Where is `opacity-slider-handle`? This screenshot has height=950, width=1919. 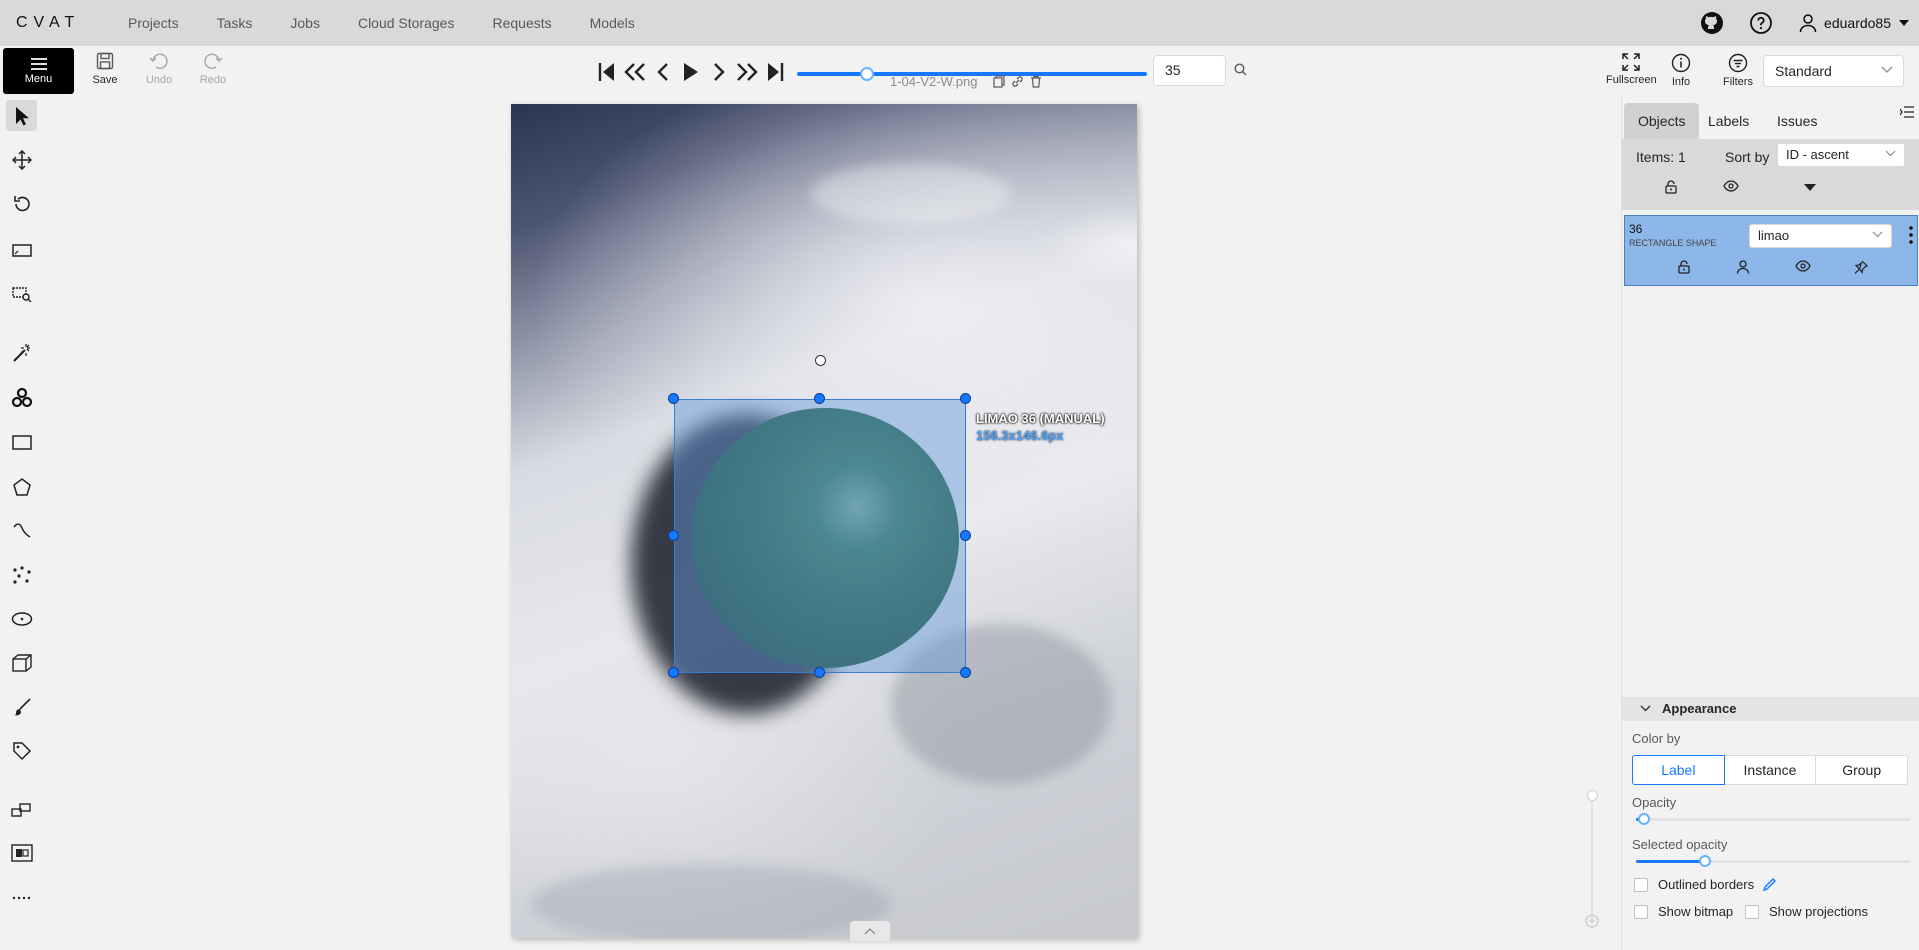
opacity-slider-handle is located at coordinates (1644, 819).